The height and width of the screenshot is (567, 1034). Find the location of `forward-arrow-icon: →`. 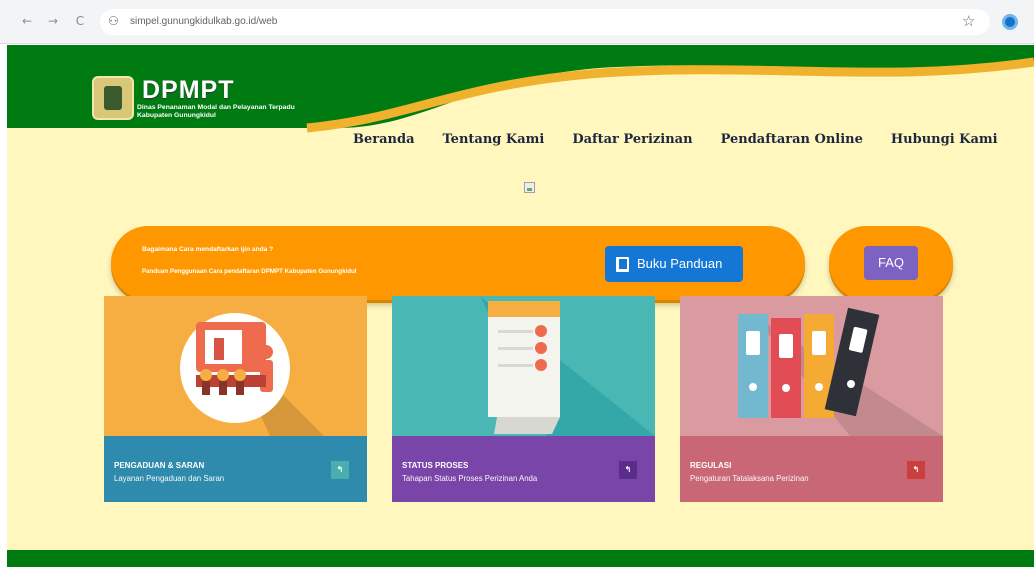

forward-arrow-icon: → is located at coordinates (53, 21).